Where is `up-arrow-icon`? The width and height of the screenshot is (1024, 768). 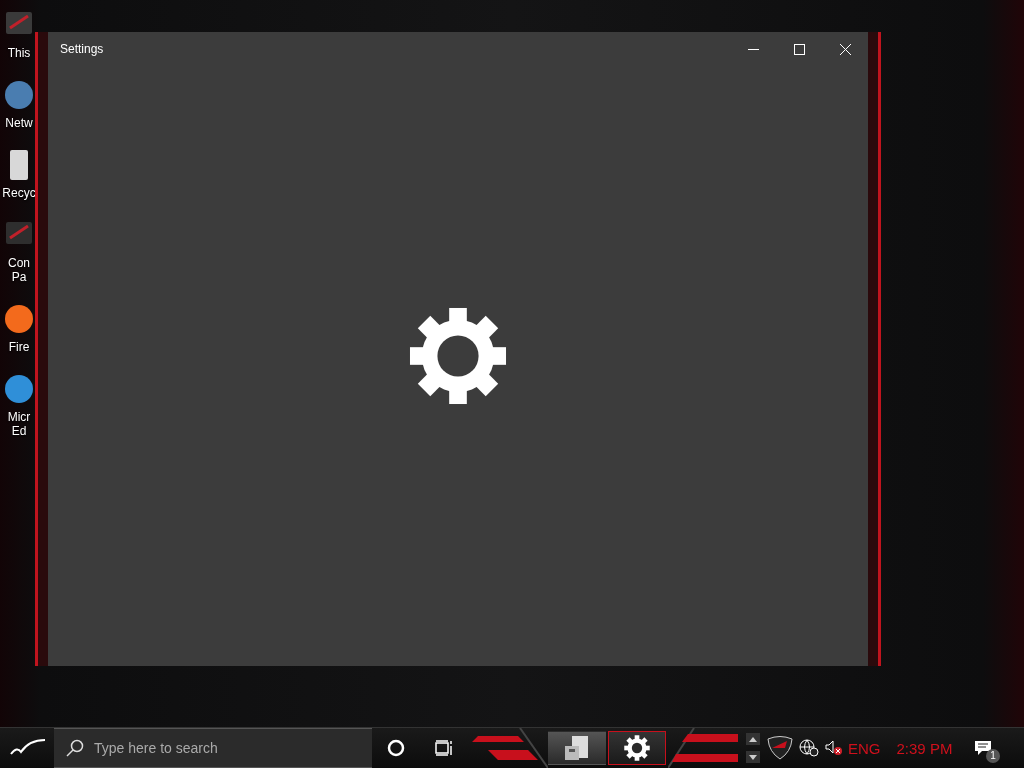 up-arrow-icon is located at coordinates (753, 739).